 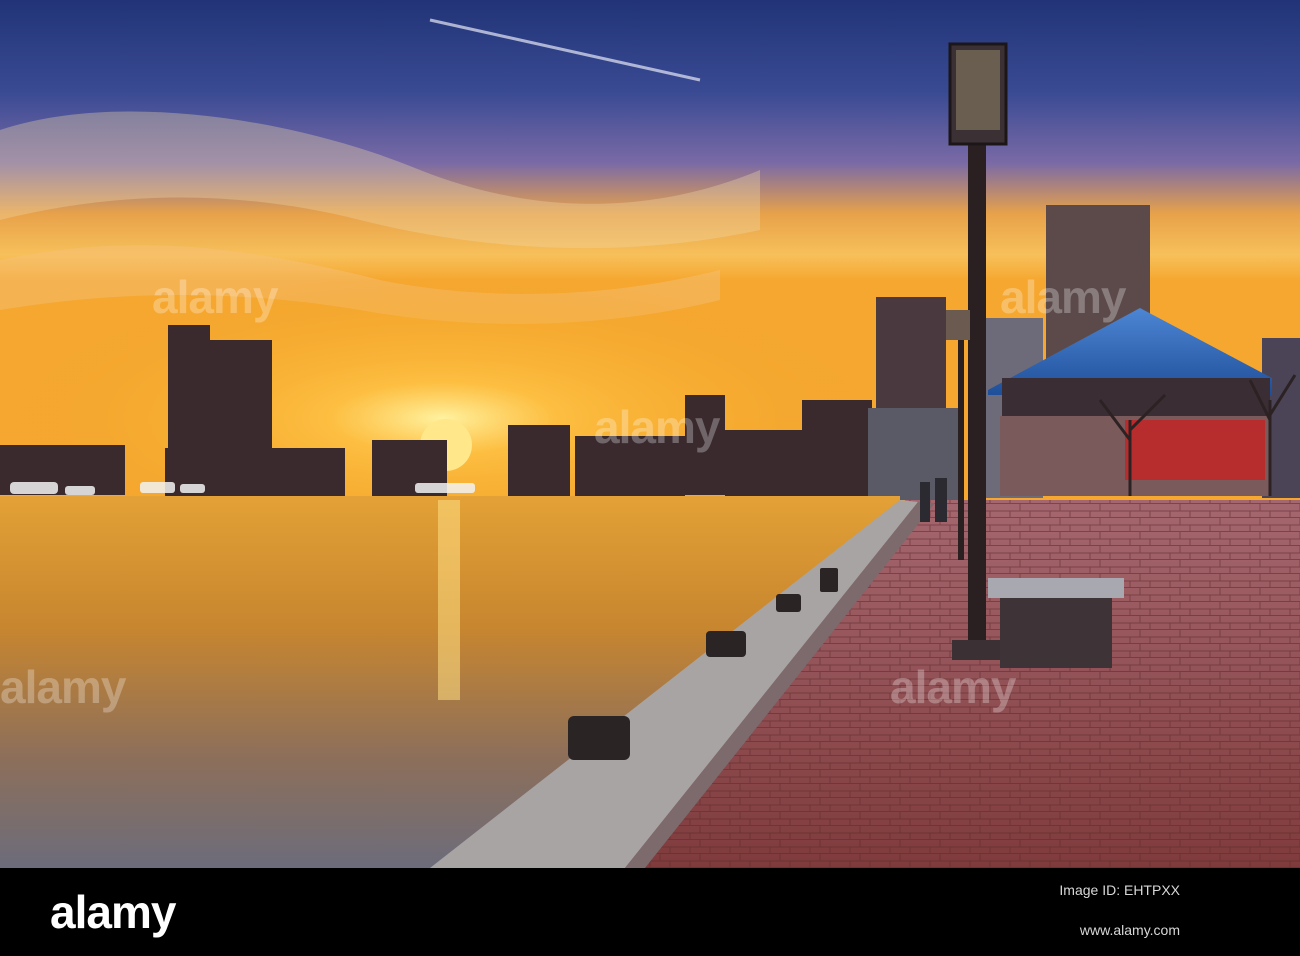 What do you see at coordinates (449, 600) in the screenshot?
I see `sun-reflection` at bounding box center [449, 600].